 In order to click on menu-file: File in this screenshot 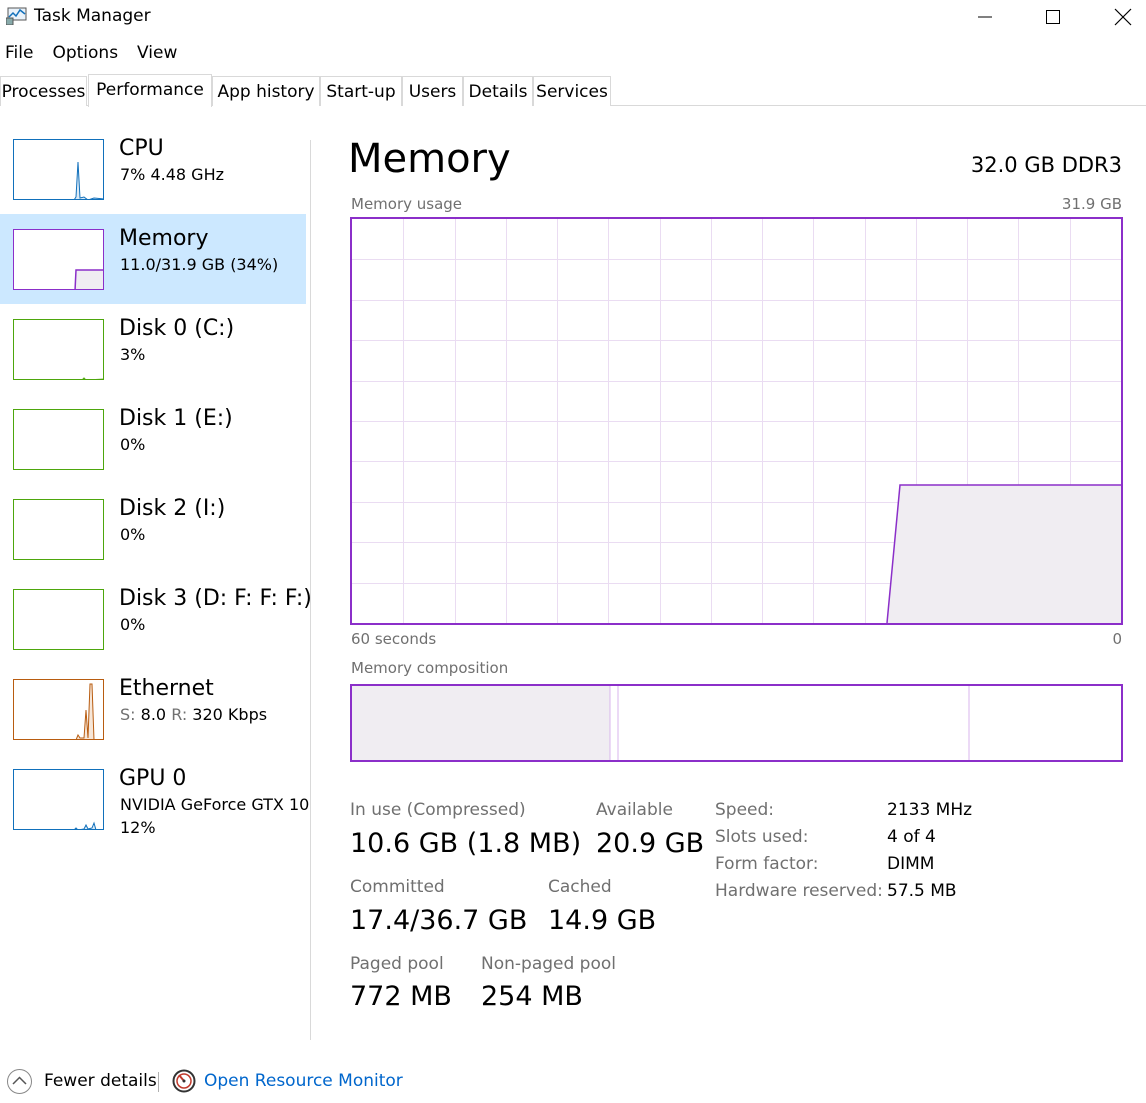, I will do `click(19, 53)`.